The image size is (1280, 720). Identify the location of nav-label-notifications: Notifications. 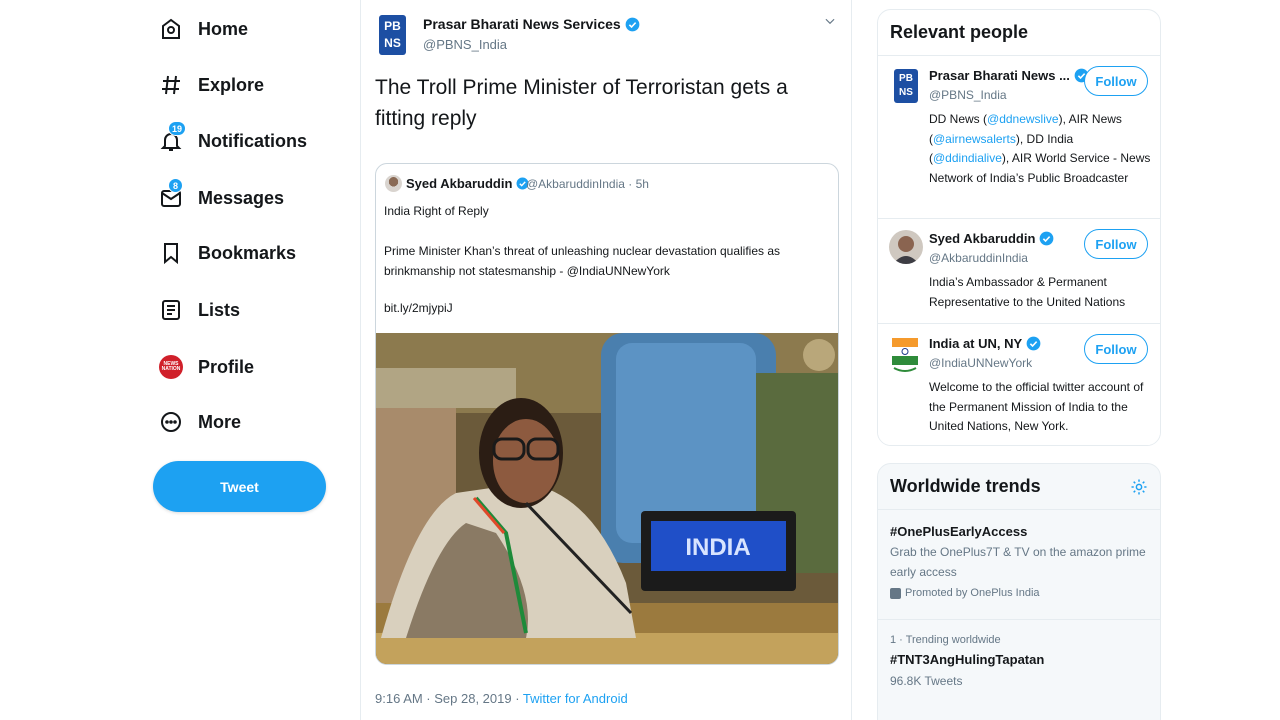
(253, 140).